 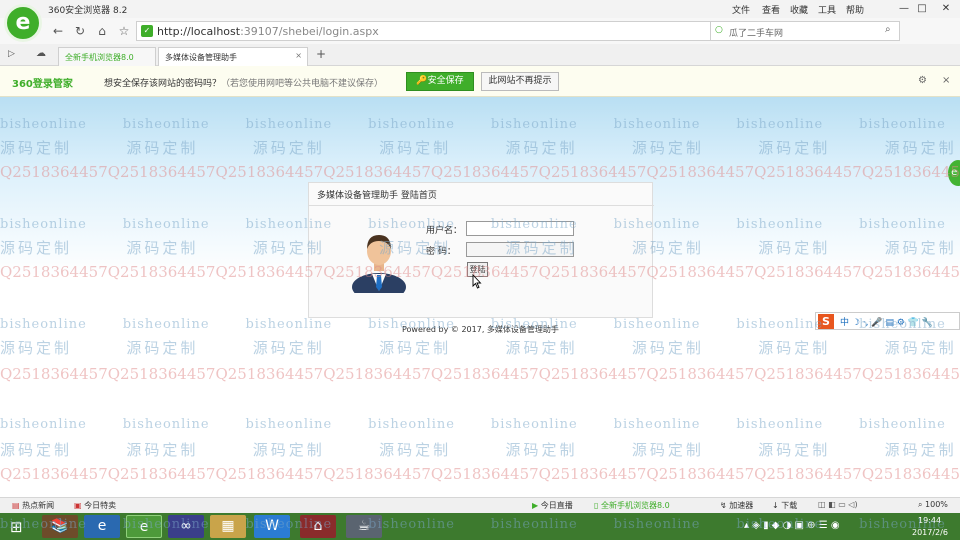 What do you see at coordinates (922, 9) in the screenshot?
I see `maximize-button: □` at bounding box center [922, 9].